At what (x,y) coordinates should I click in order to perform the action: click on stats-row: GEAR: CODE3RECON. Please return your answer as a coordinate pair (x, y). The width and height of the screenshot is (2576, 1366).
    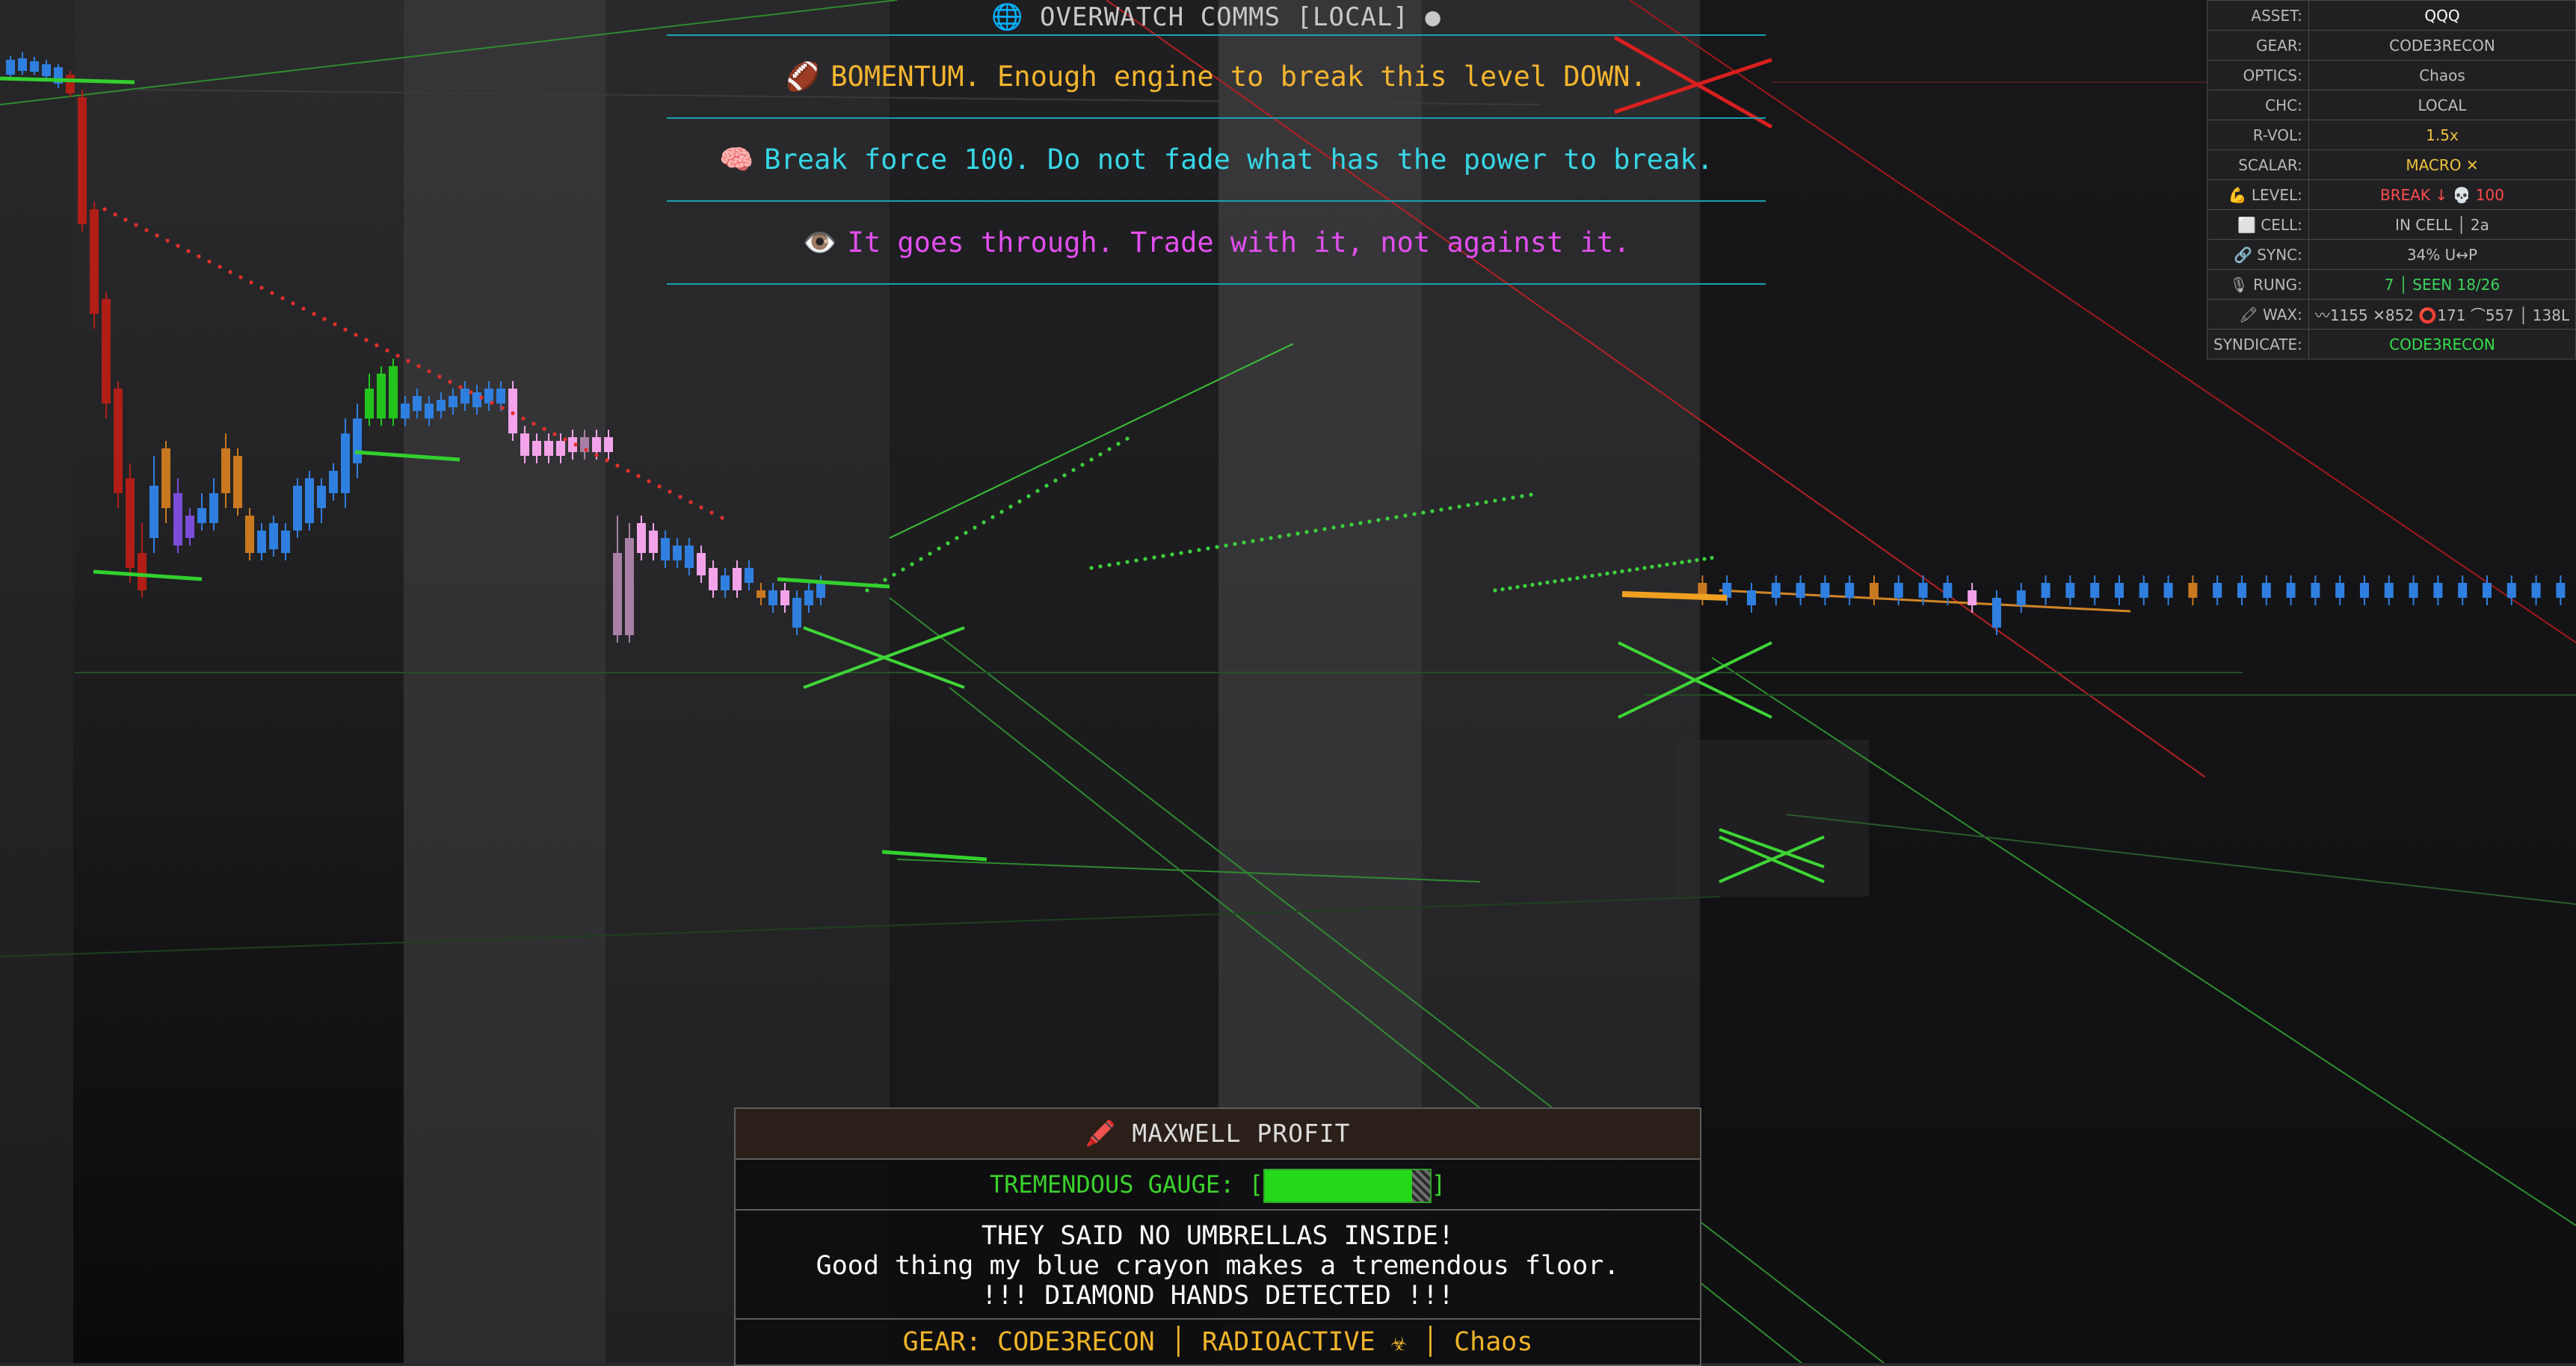
    Looking at the image, I should click on (2391, 46).